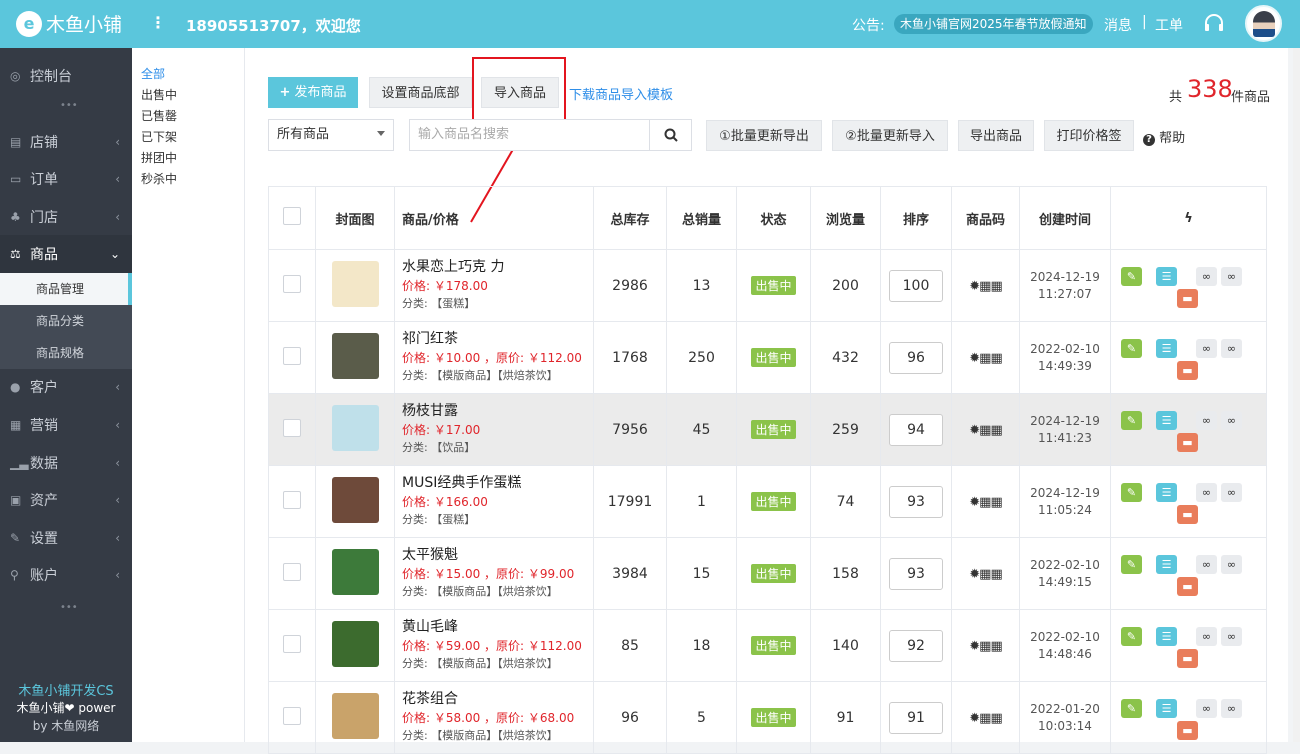  Describe the element at coordinates (1169, 25) in the screenshot. I see `tickets-link: 工单` at that location.